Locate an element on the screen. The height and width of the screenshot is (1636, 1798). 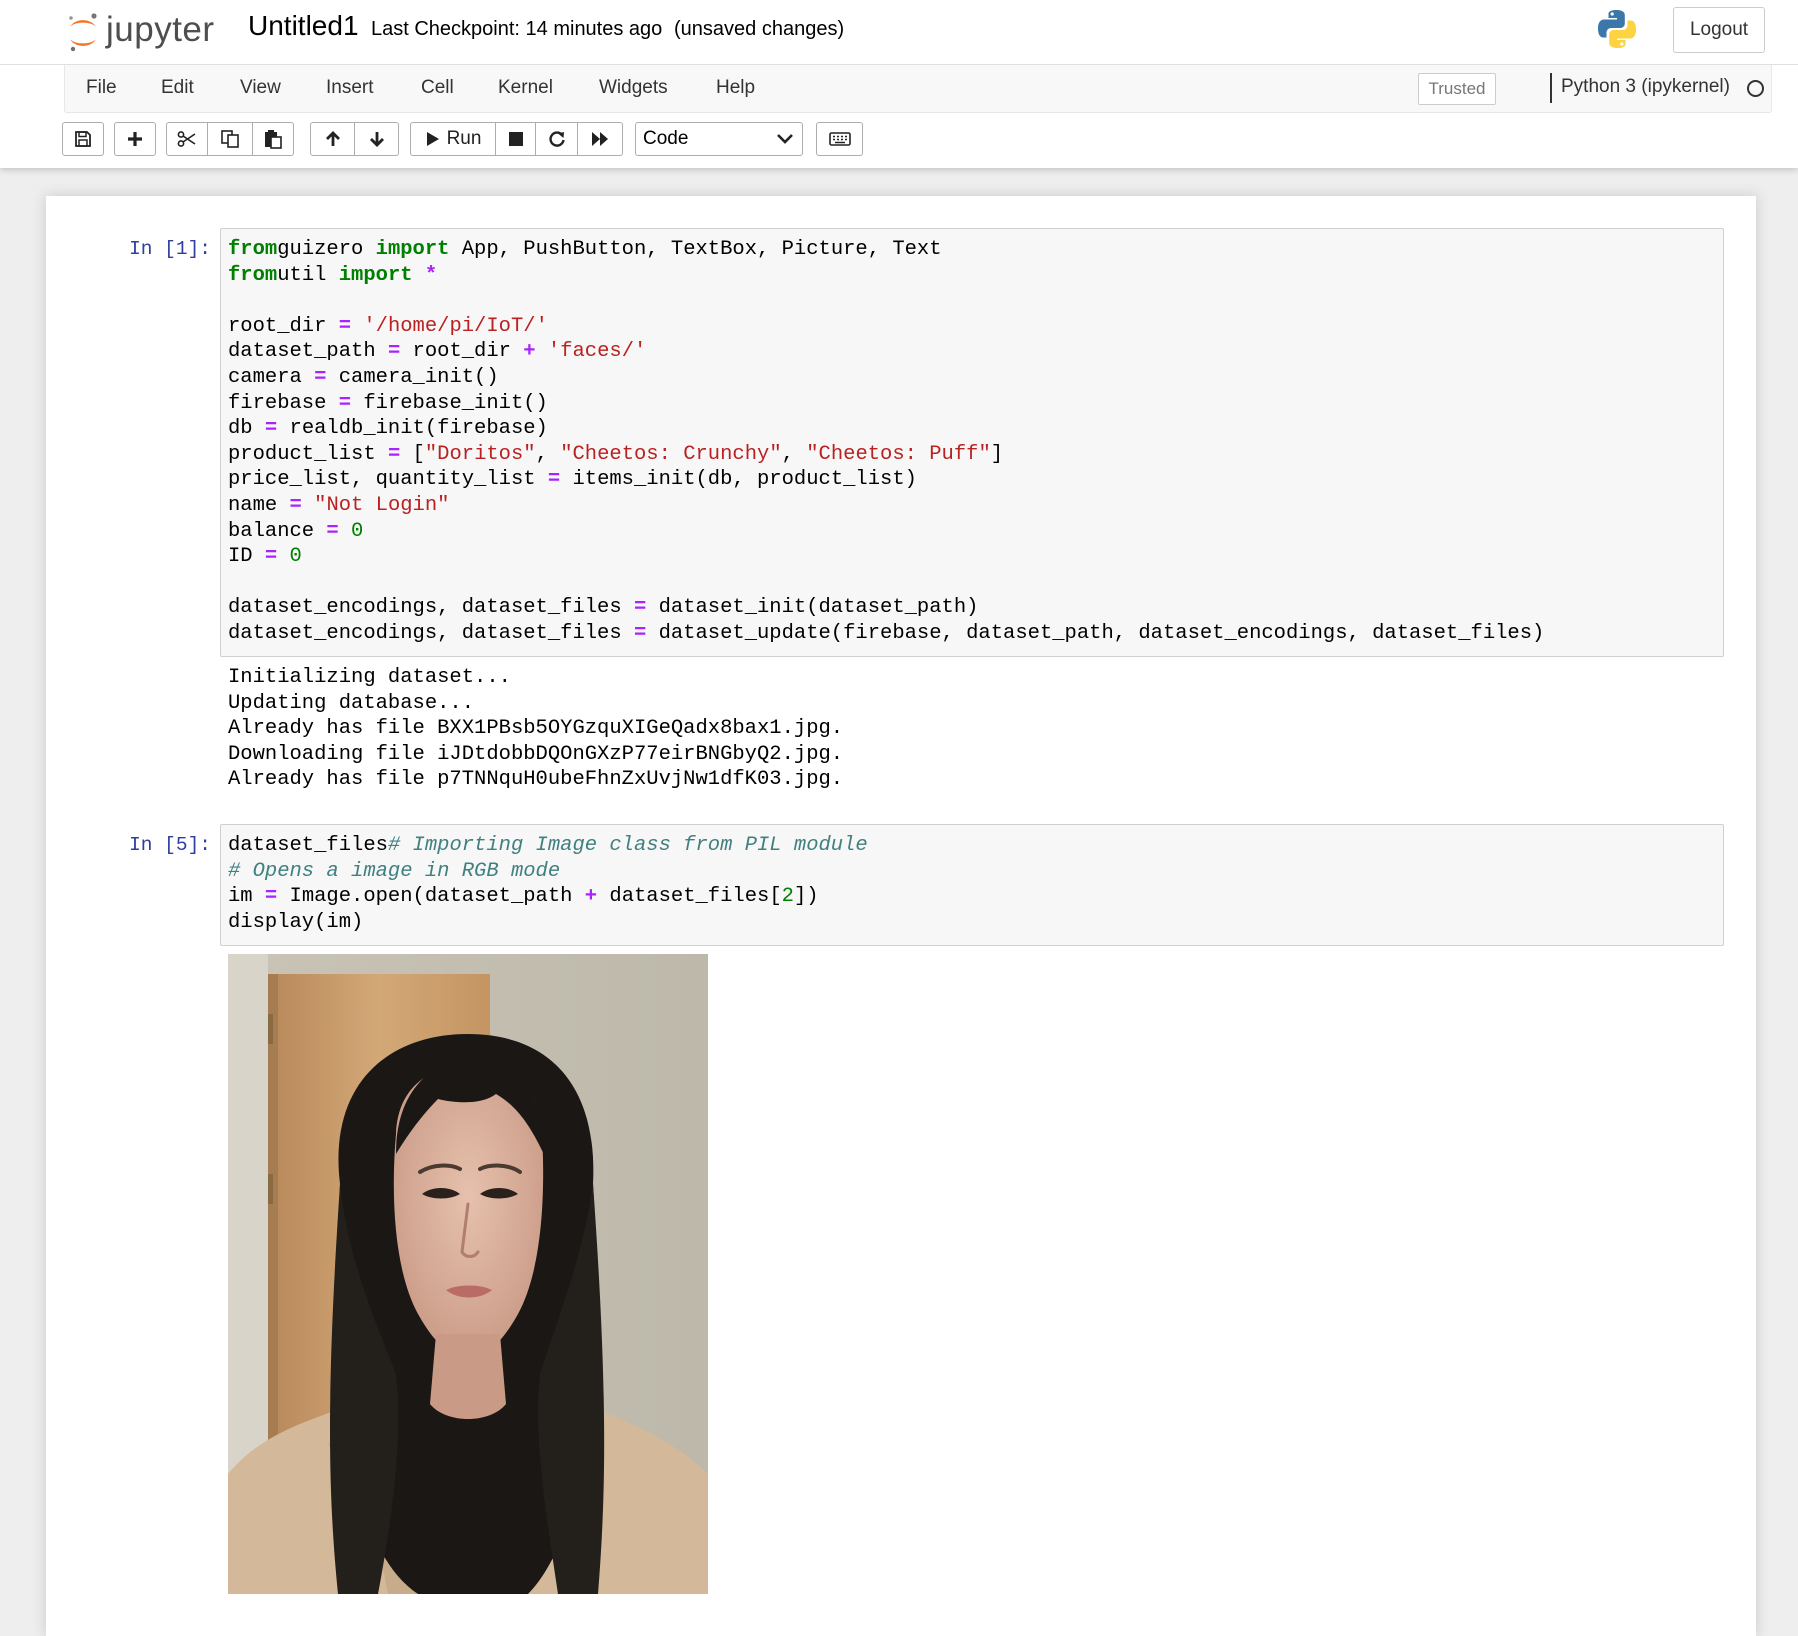
command-palette-button is located at coordinates (839, 139).